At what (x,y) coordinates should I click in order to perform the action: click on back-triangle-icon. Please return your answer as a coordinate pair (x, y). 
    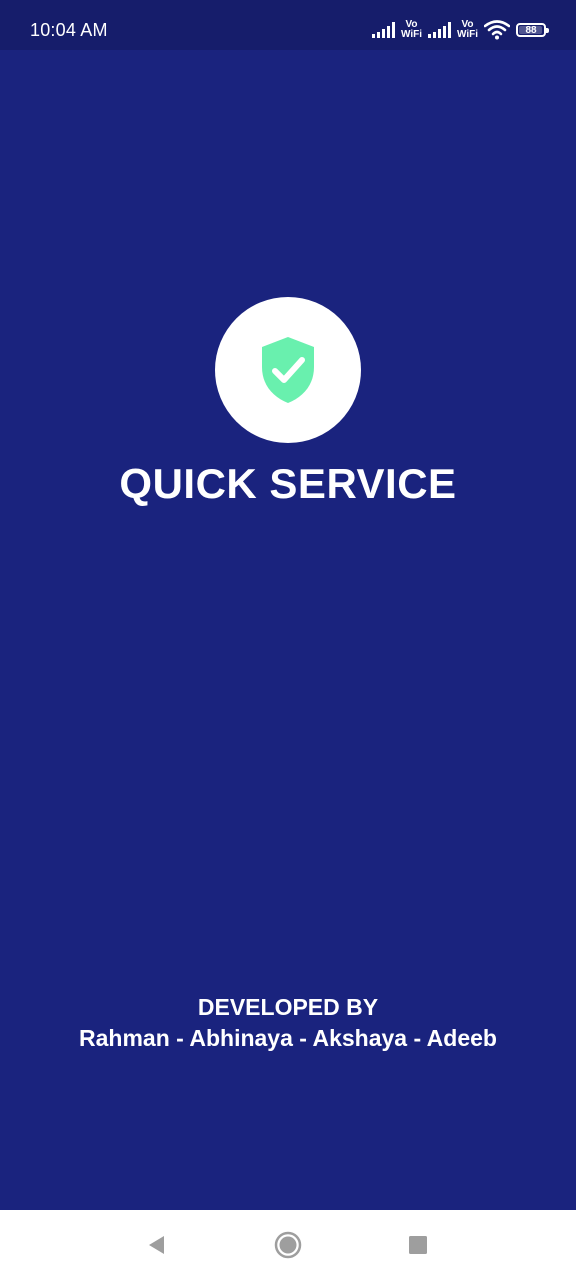
    Looking at the image, I should click on (156, 1245).